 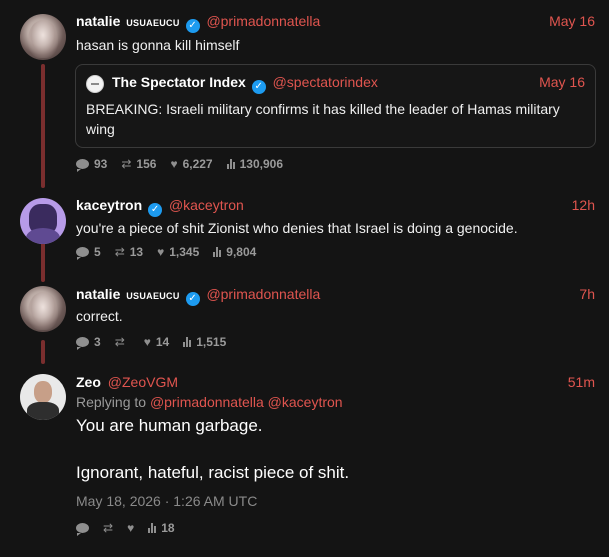 What do you see at coordinates (158, 45) in the screenshot?
I see `post-text: hasan is gonna kill himself` at bounding box center [158, 45].